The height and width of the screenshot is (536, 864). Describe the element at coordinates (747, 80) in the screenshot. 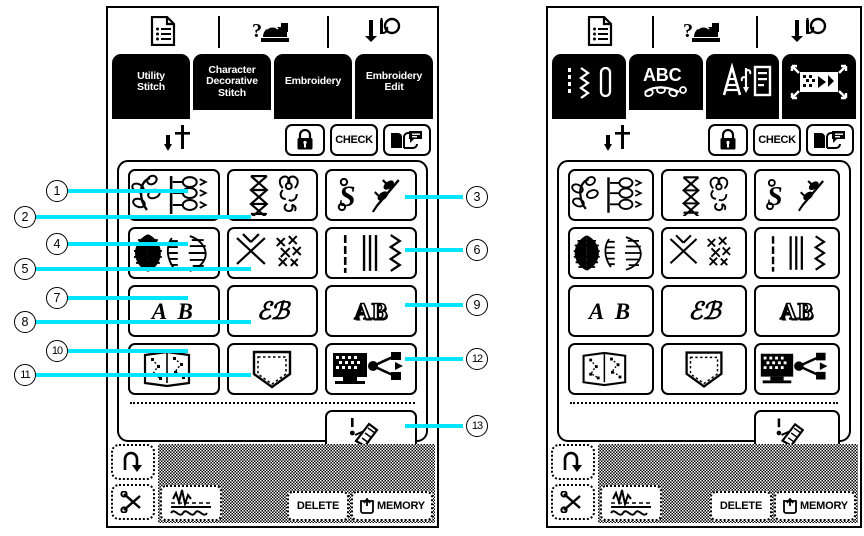

I see `embroidery-icon` at that location.